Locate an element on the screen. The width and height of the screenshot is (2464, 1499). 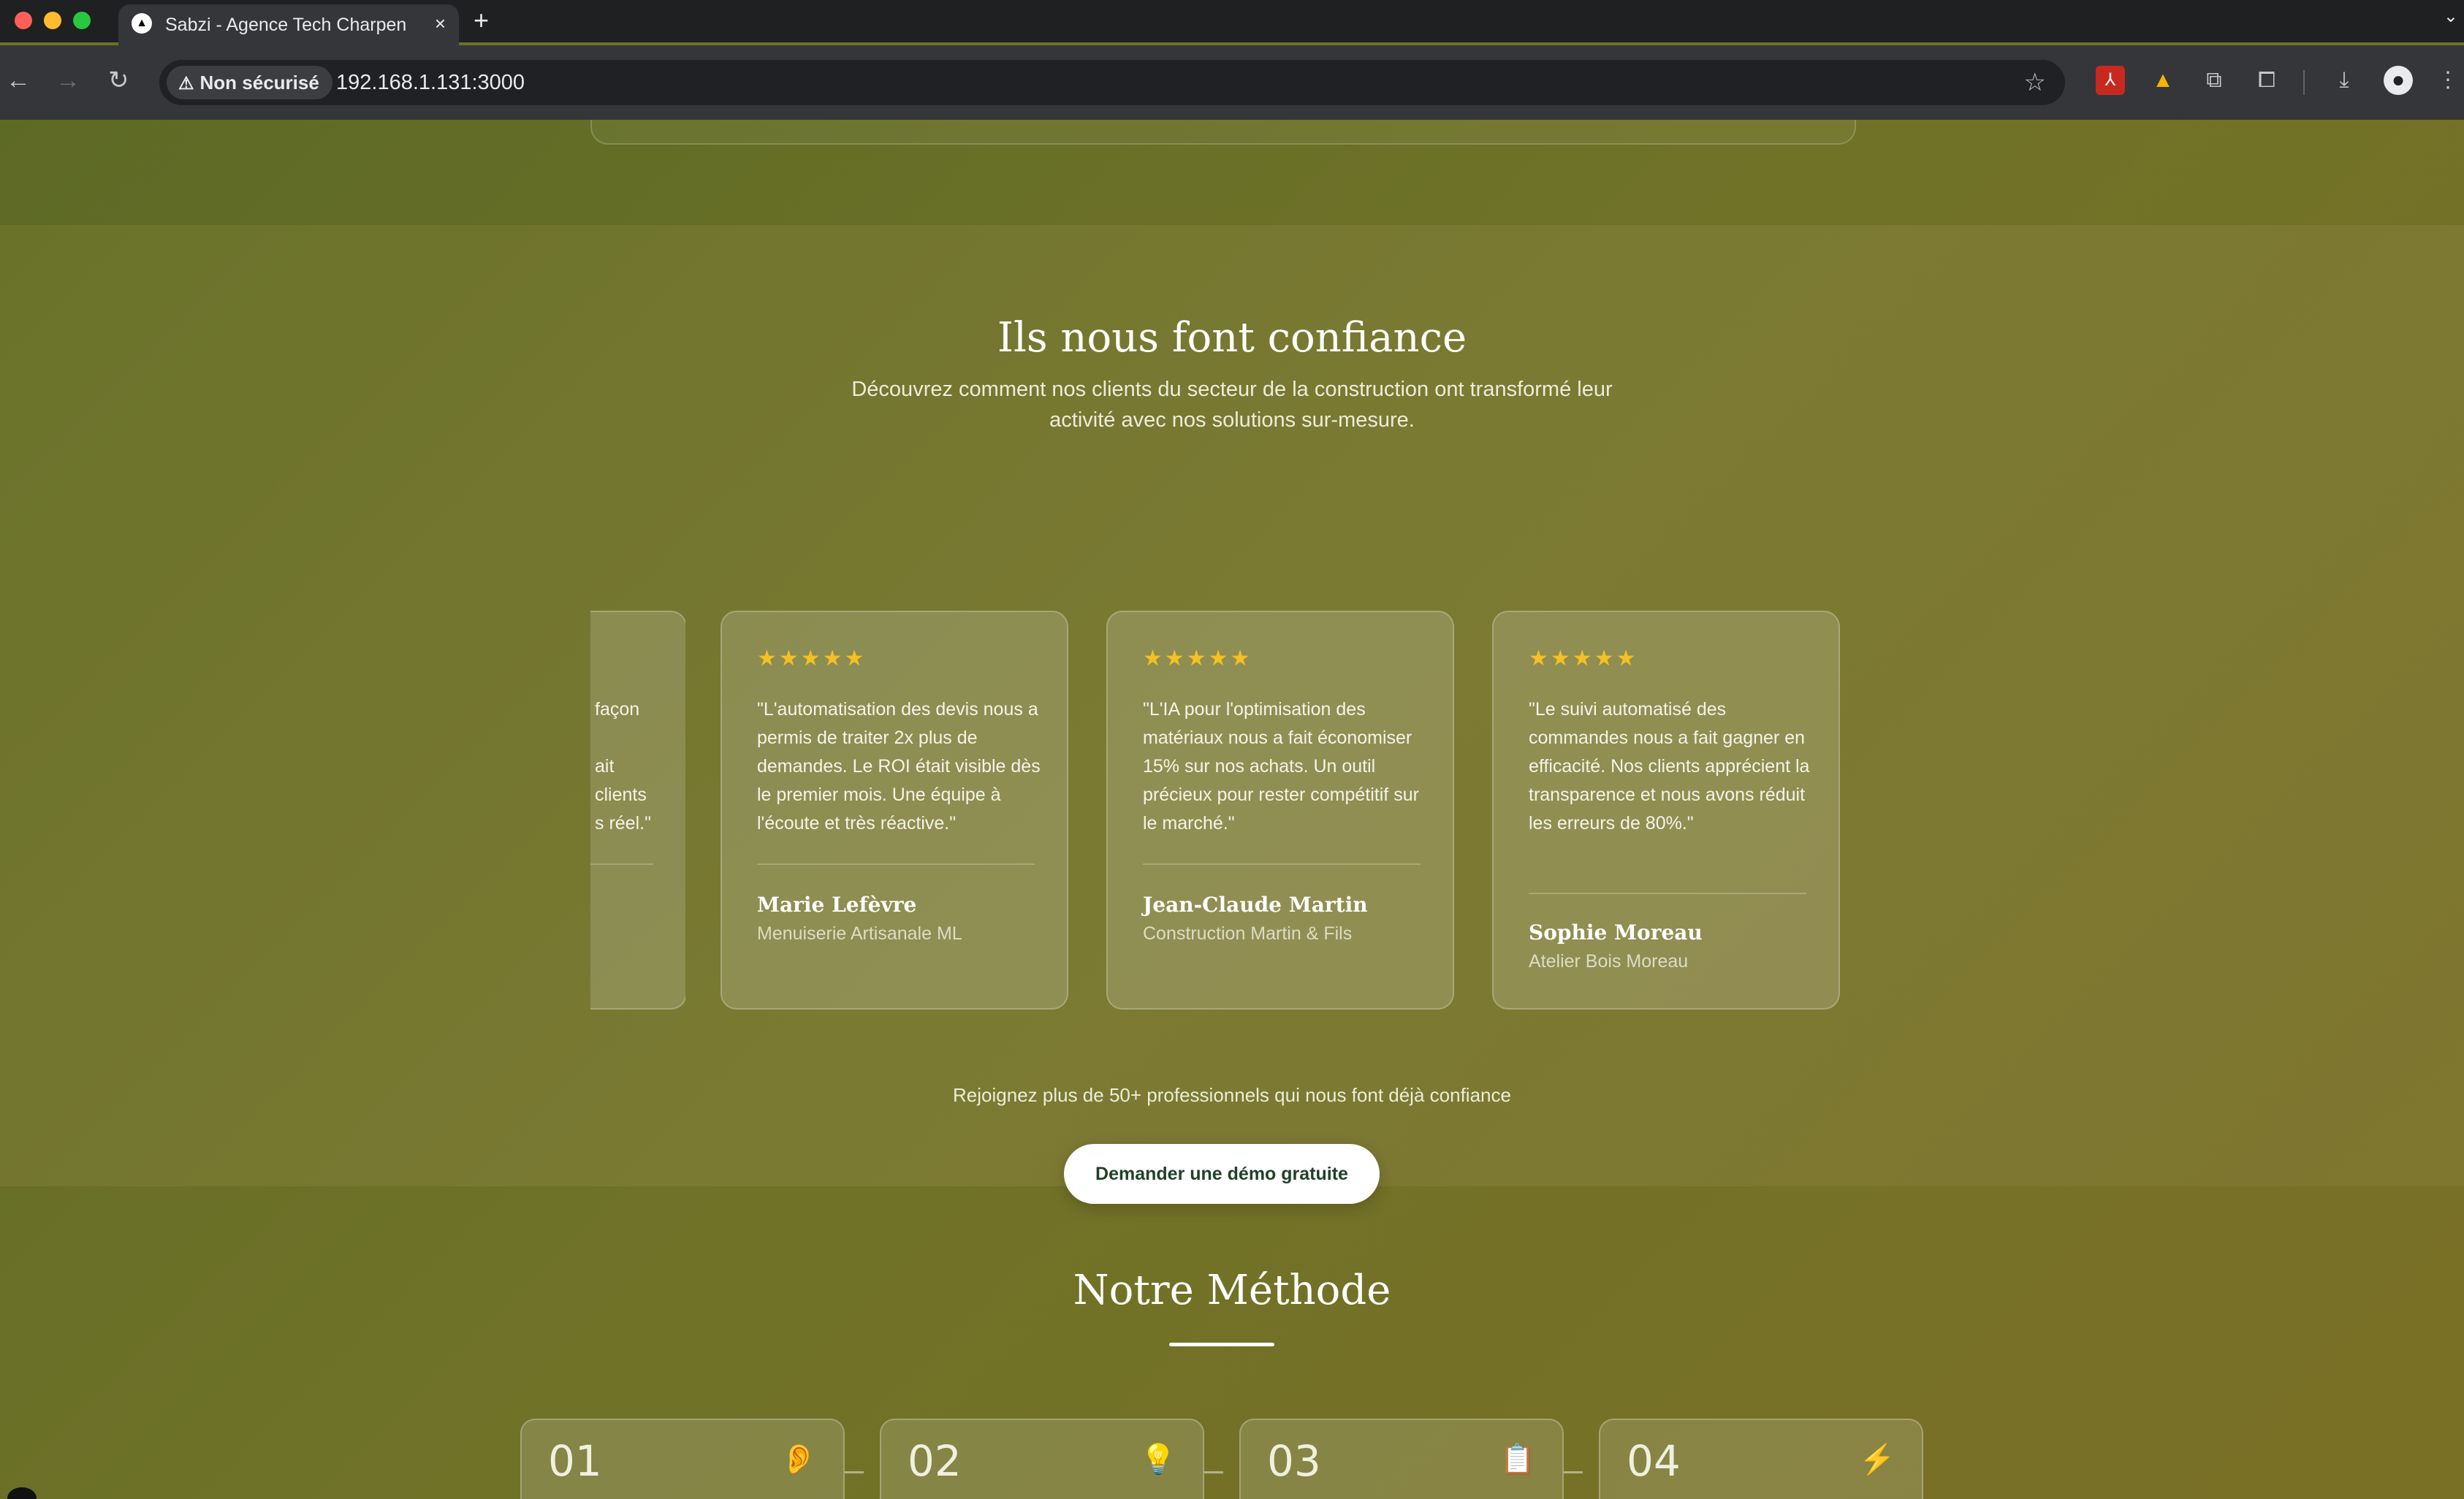
step-number: 01 is located at coordinates (575, 1461).